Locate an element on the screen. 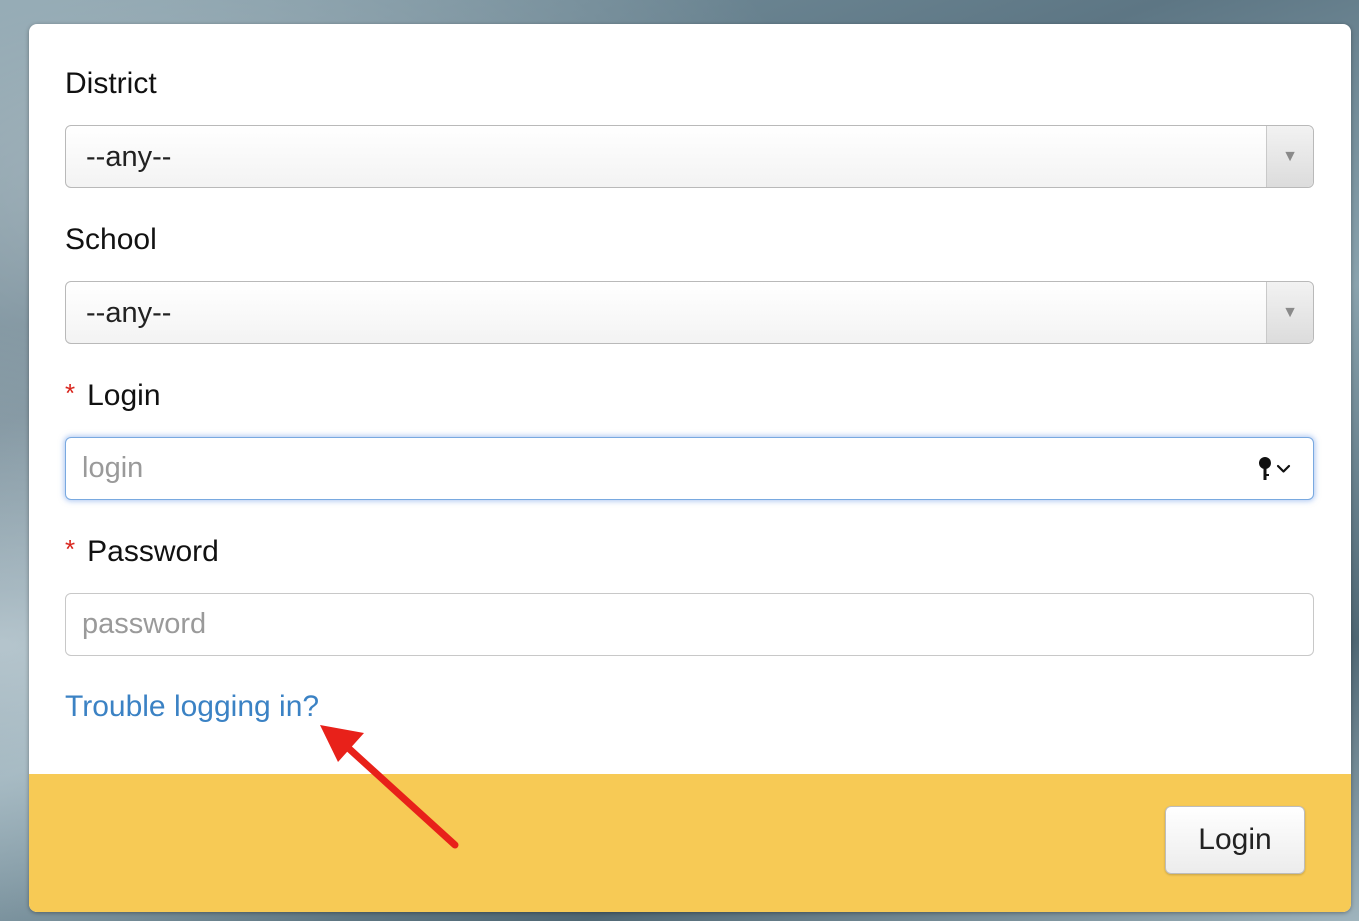 This screenshot has height=921, width=1359. form-footer: Login is located at coordinates (690, 843).